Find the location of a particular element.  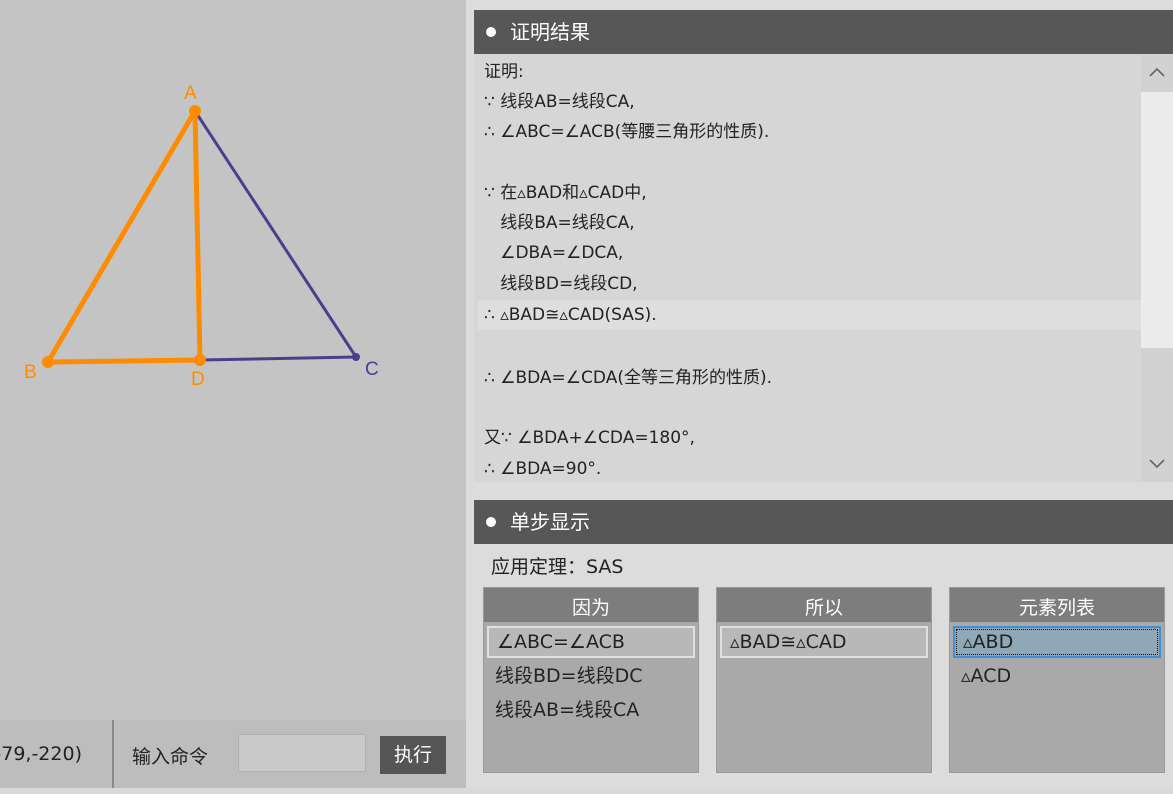

elements-list: 元素列表 ▵ABD ▵ACD is located at coordinates (1057, 680).